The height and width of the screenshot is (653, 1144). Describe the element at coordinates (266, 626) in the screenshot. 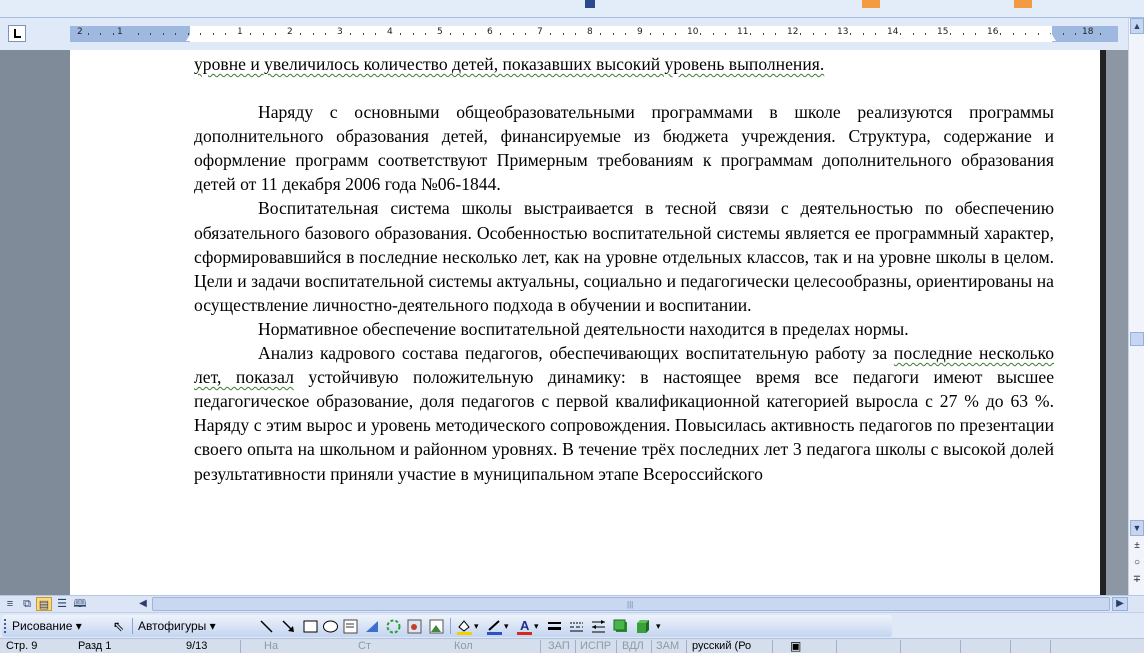

I see `line-tool-icon` at that location.